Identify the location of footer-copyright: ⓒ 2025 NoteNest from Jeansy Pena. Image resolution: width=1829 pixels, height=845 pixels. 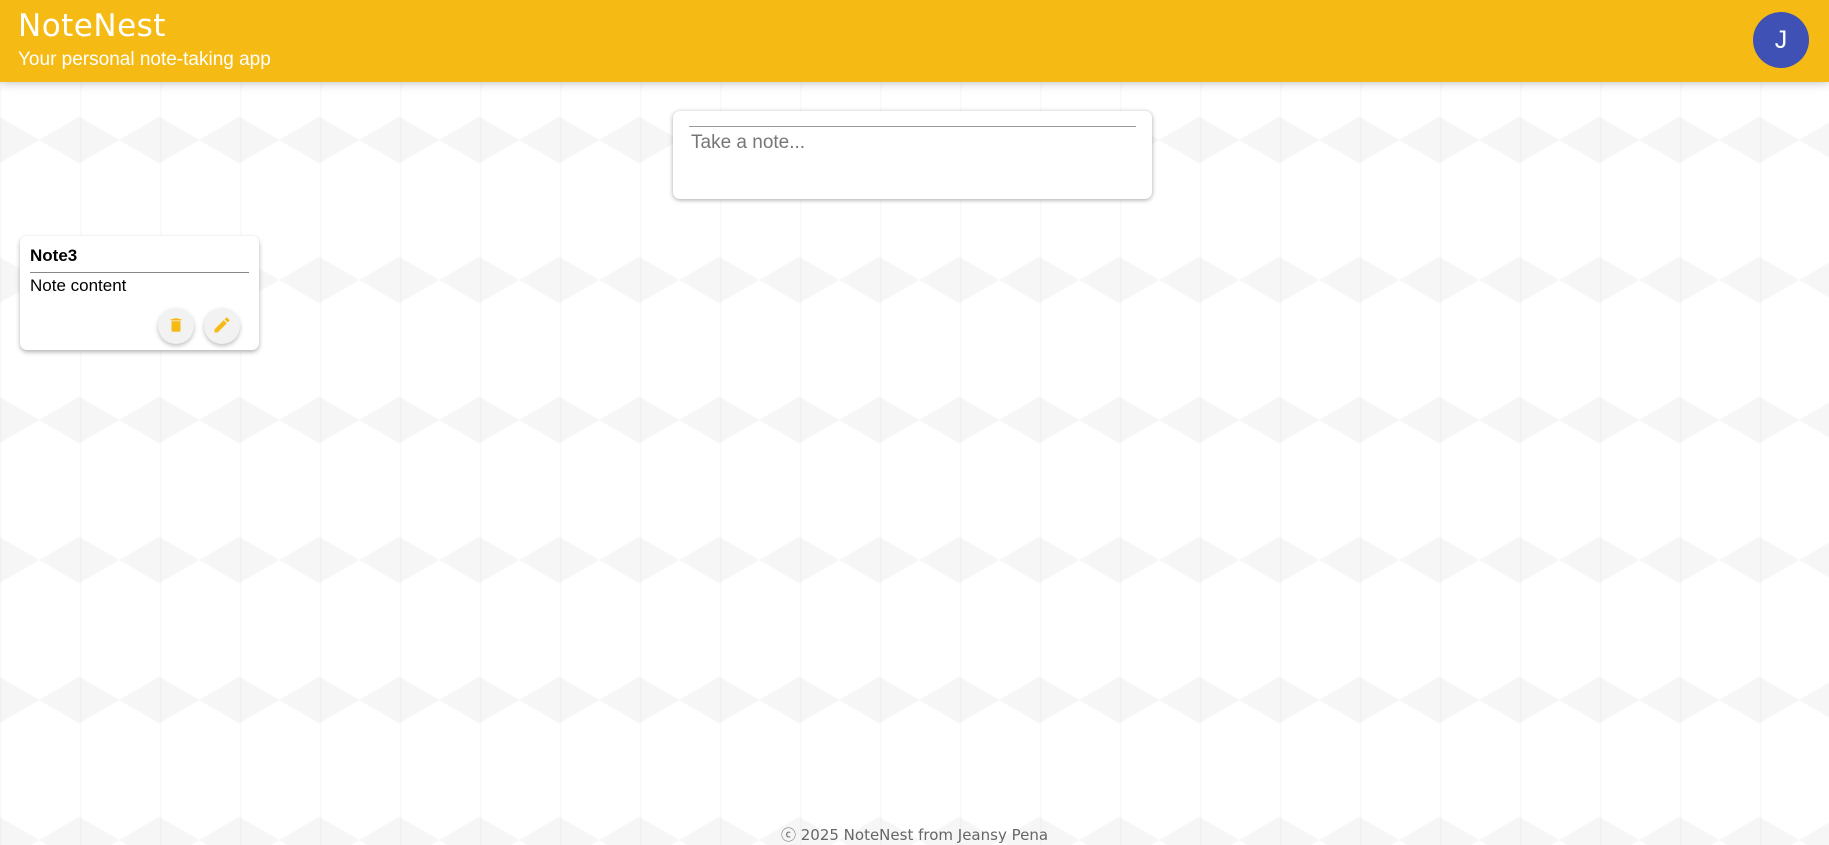
(914, 835).